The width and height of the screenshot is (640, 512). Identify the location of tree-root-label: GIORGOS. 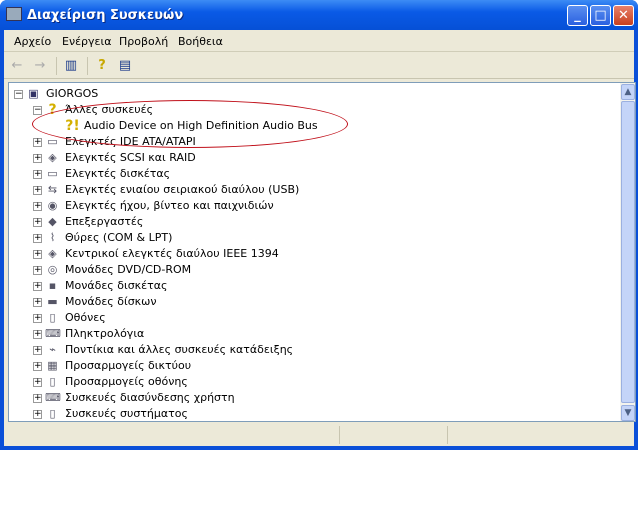
(72, 93).